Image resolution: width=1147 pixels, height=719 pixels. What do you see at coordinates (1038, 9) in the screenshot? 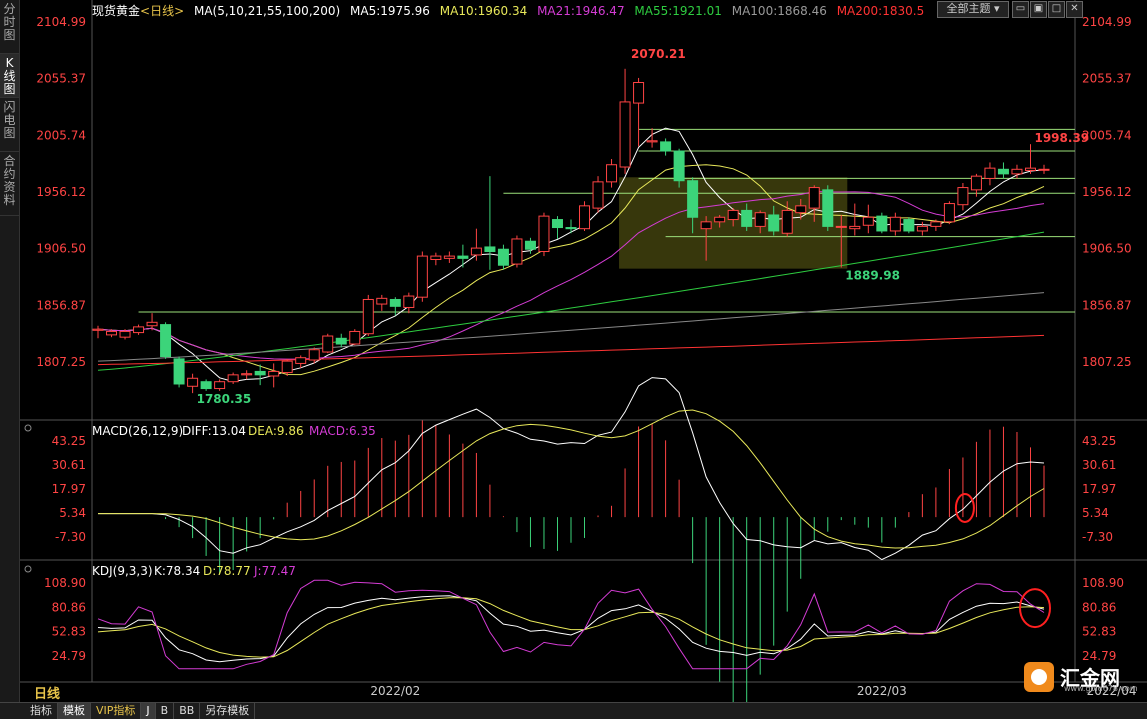
I see `restore-icon: ▣` at bounding box center [1038, 9].